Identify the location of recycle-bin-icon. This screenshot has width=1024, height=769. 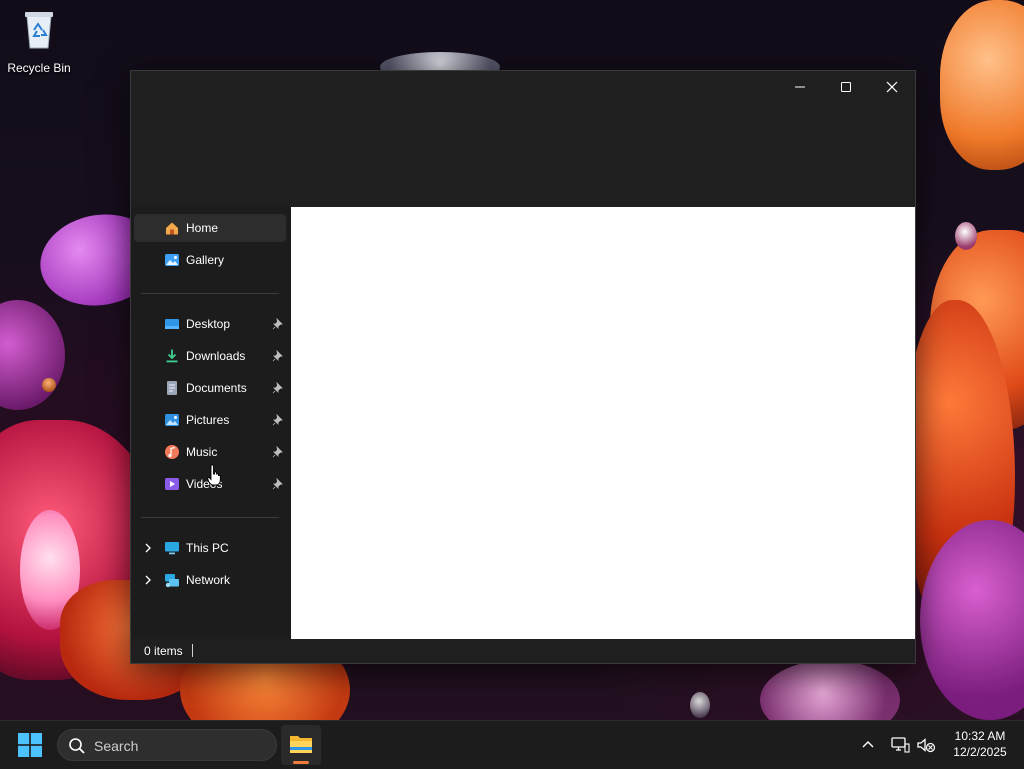
(39, 30).